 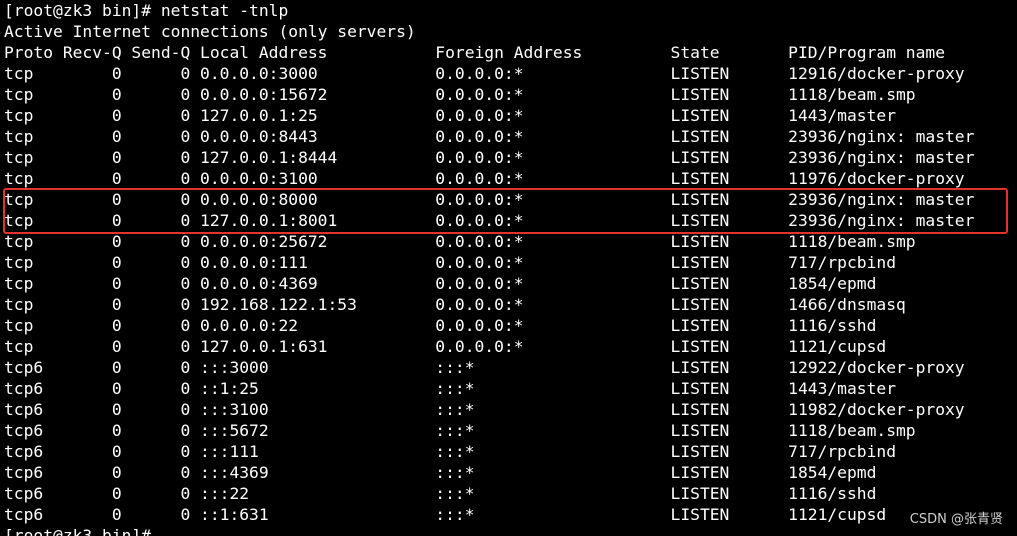 What do you see at coordinates (956, 519) in the screenshot?
I see `watermark: CSDN @张青贤` at bounding box center [956, 519].